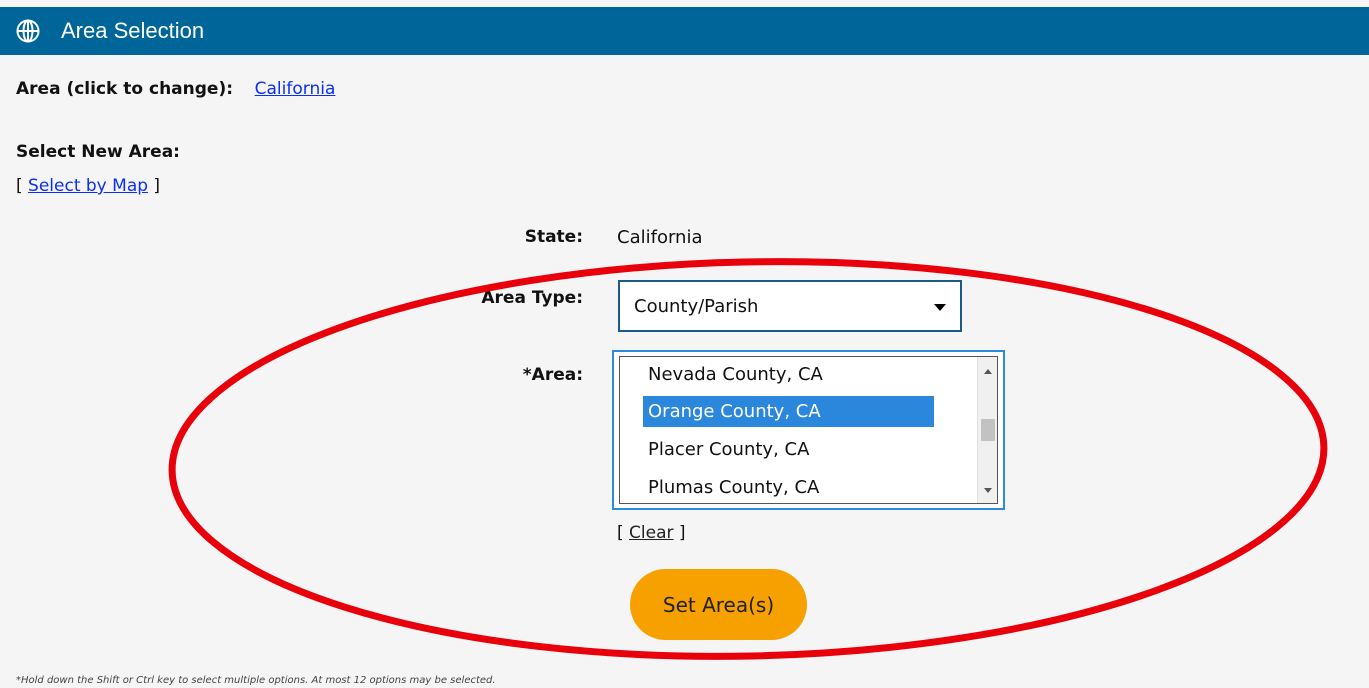  I want to click on chevron-down-icon, so click(940, 307).